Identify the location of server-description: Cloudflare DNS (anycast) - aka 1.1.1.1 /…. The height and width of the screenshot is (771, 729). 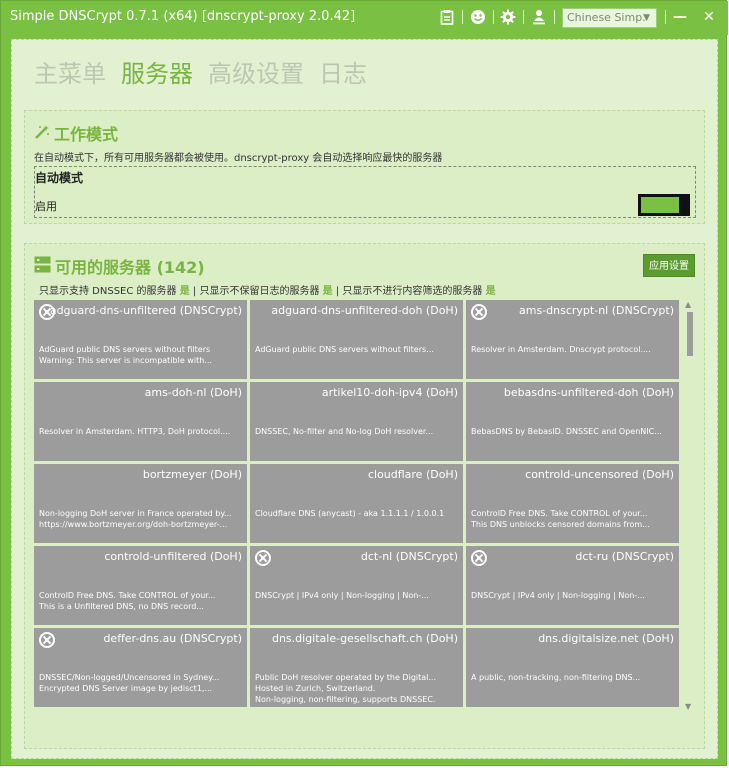
(350, 513).